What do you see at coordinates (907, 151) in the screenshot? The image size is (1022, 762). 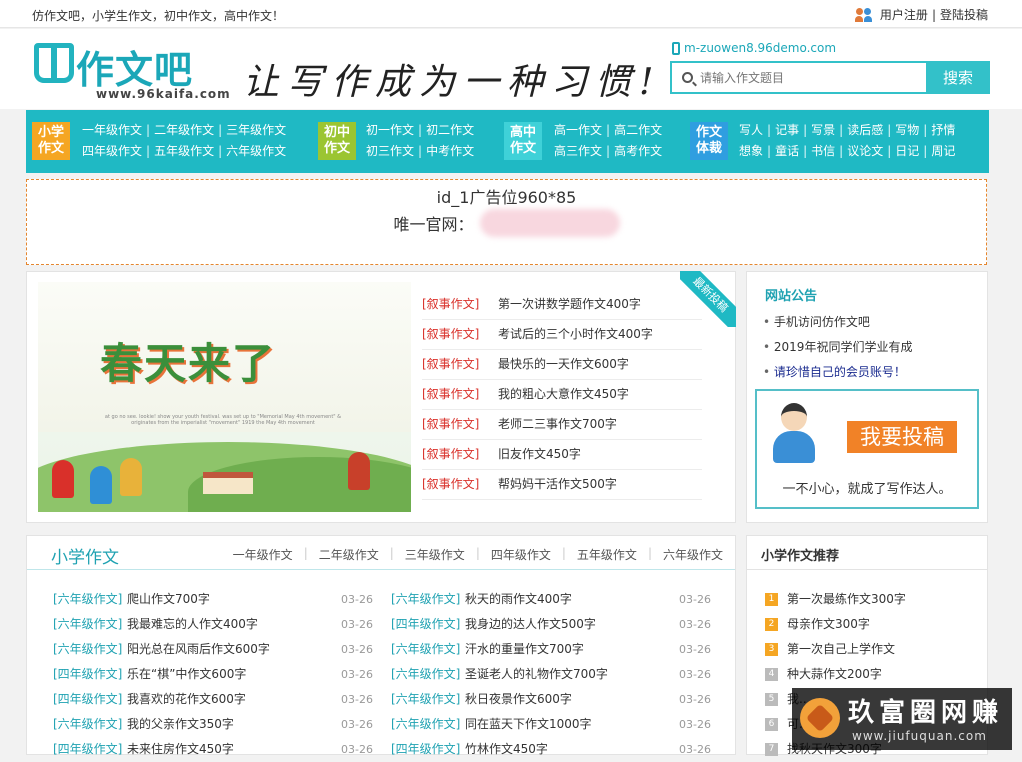 I see `nav-link: 日记` at bounding box center [907, 151].